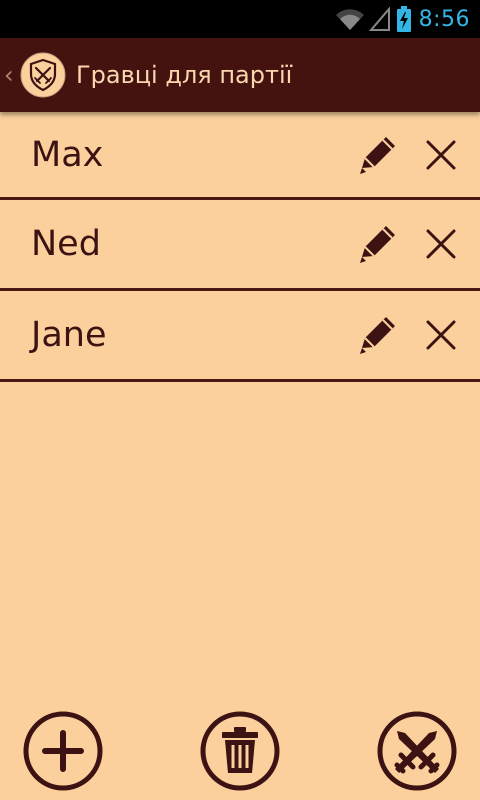 This screenshot has height=800, width=480. I want to click on player-name: Max, so click(67, 154).